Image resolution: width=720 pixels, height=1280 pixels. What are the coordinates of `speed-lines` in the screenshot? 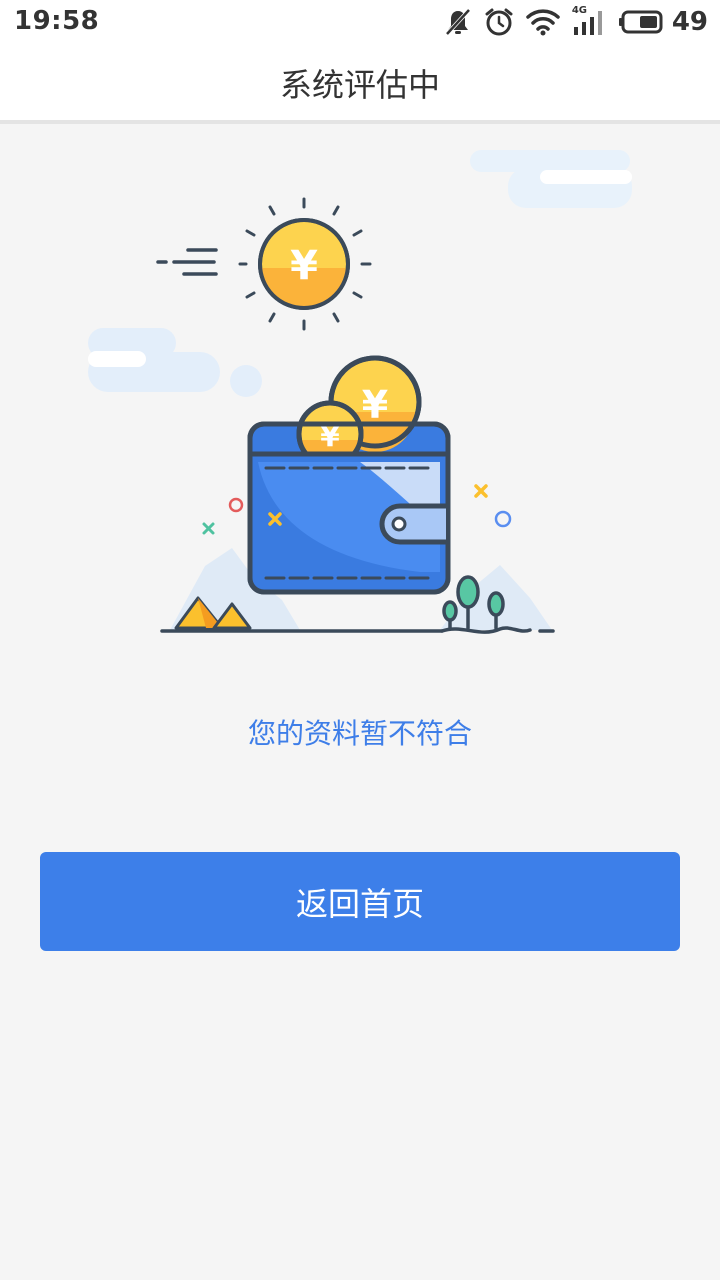 It's located at (187, 262).